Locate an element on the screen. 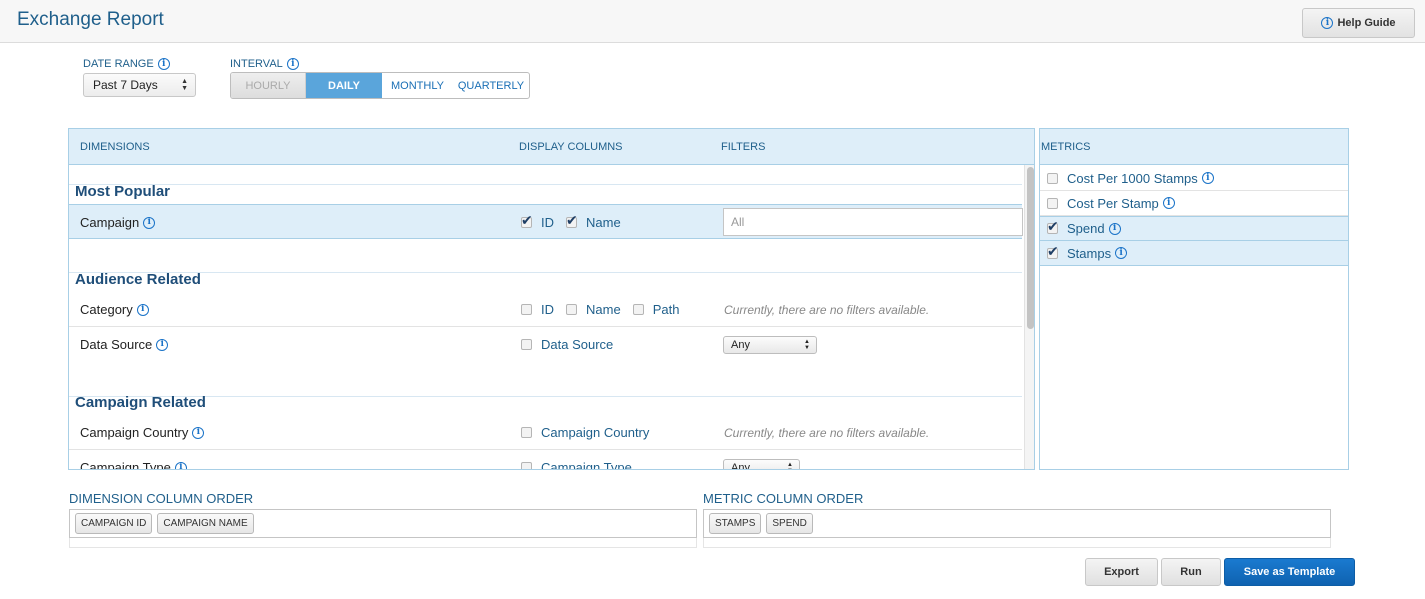 Image resolution: width=1425 pixels, height=599 pixels. column-label: Campaign Type is located at coordinates (586, 464).